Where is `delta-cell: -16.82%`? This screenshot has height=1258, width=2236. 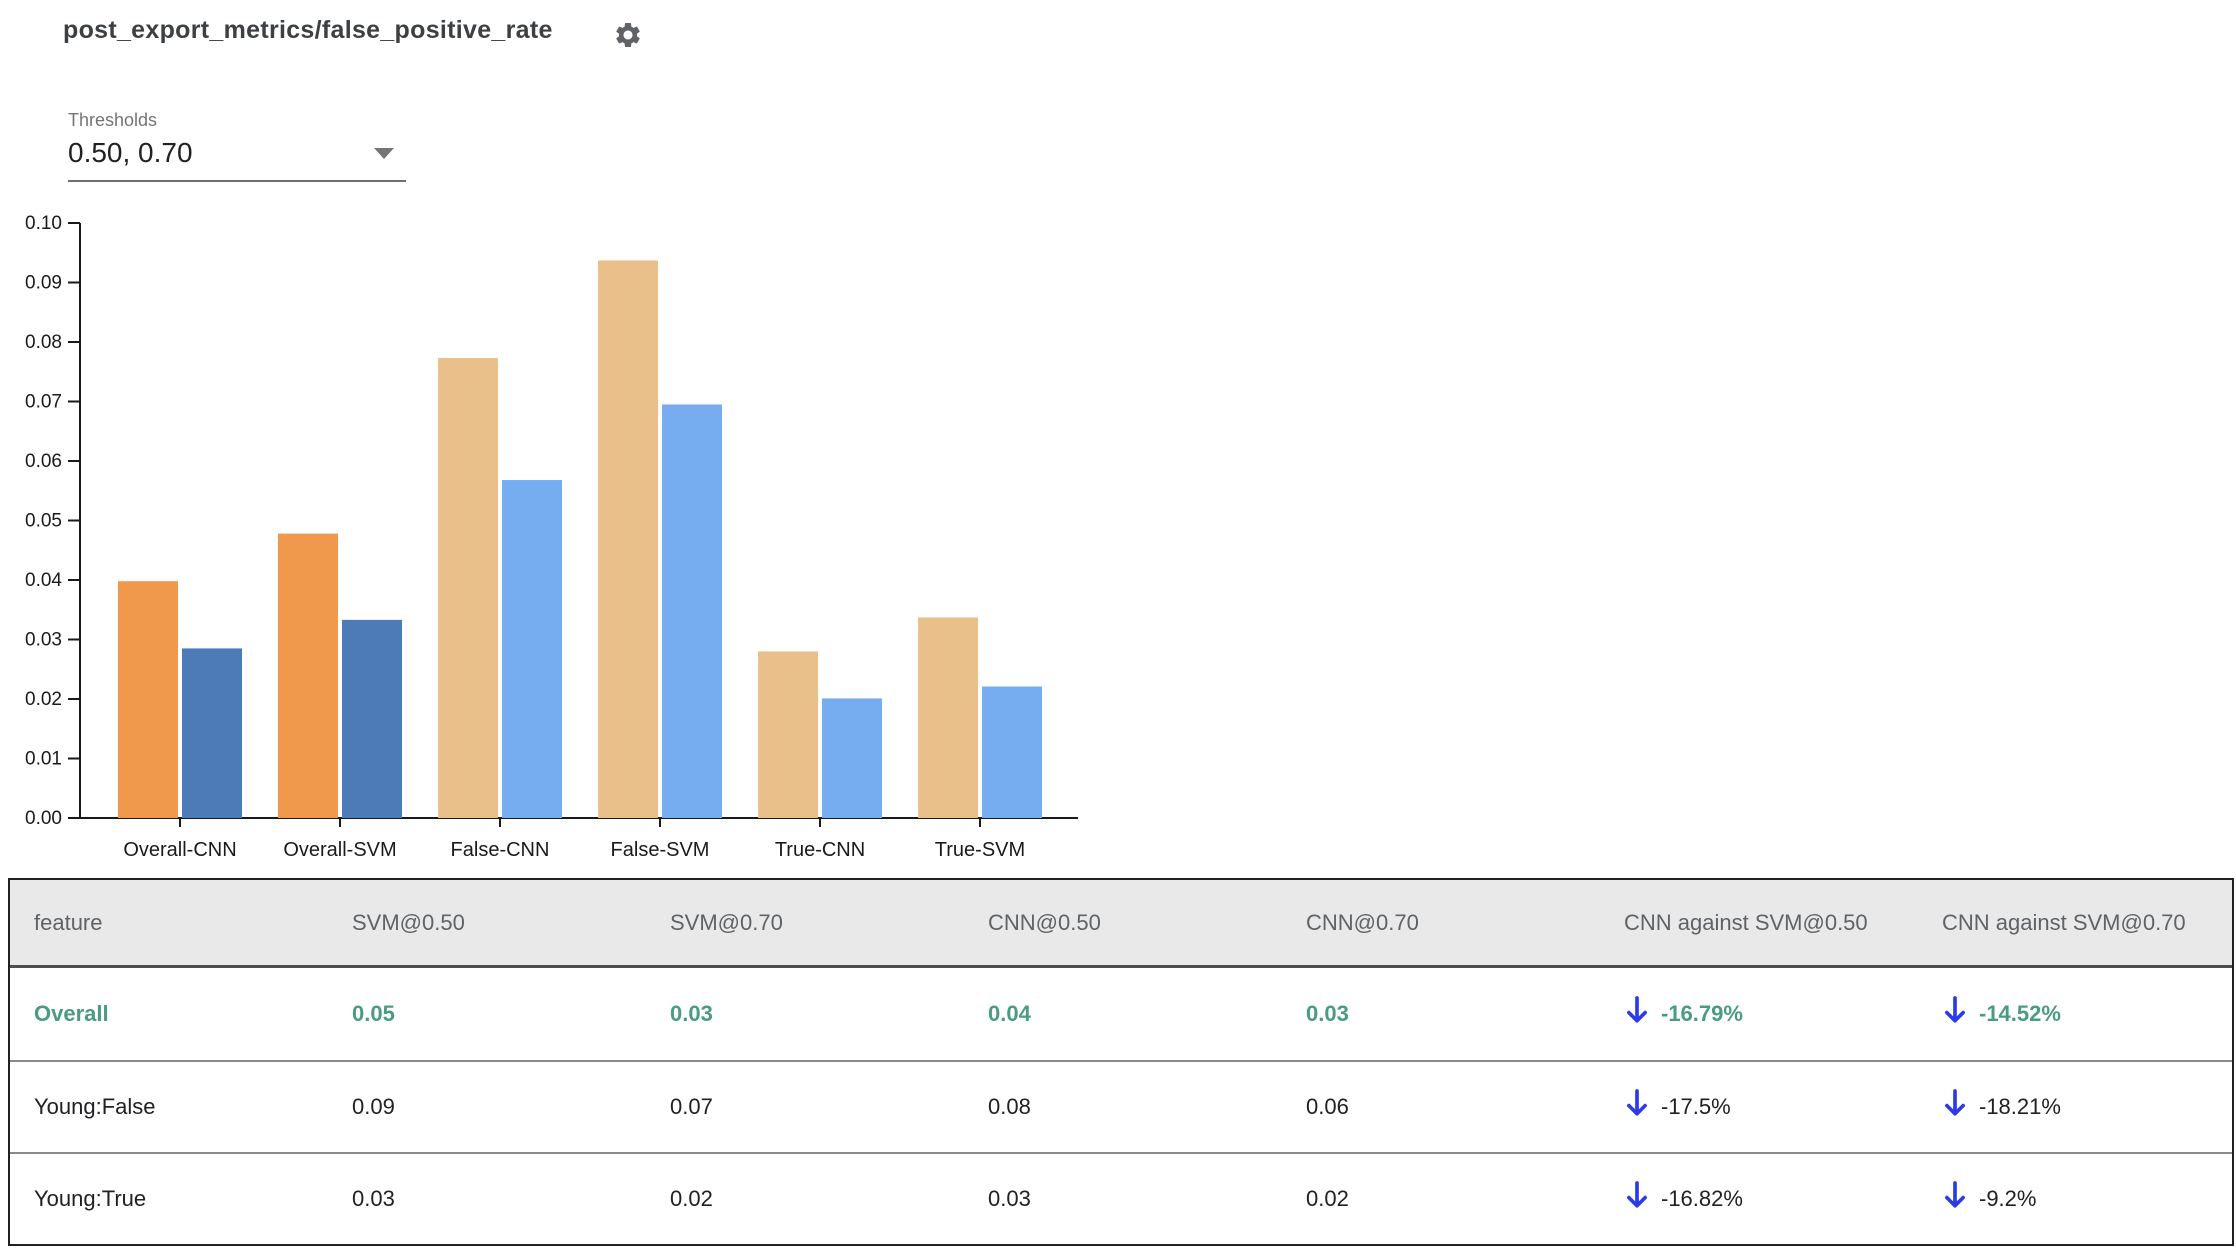 delta-cell: -16.82% is located at coordinates (1759, 1199).